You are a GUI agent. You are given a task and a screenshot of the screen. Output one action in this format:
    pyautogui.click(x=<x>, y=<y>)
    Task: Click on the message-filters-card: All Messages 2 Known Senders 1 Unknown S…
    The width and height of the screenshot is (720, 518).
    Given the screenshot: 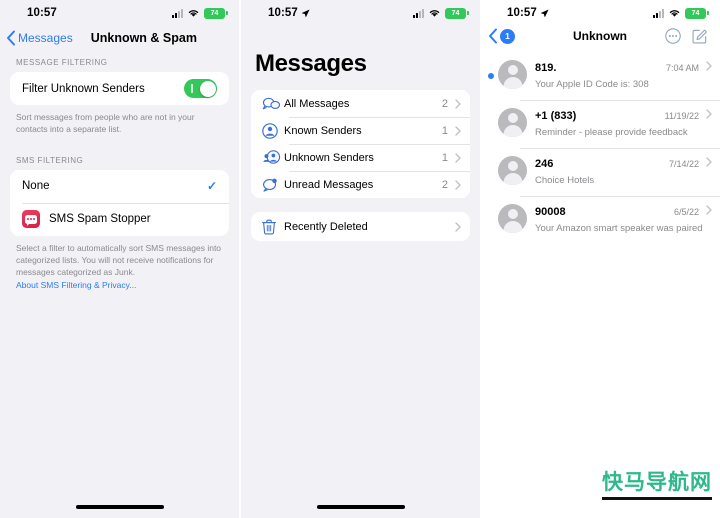 What is the action you would take?
    pyautogui.click(x=360, y=144)
    